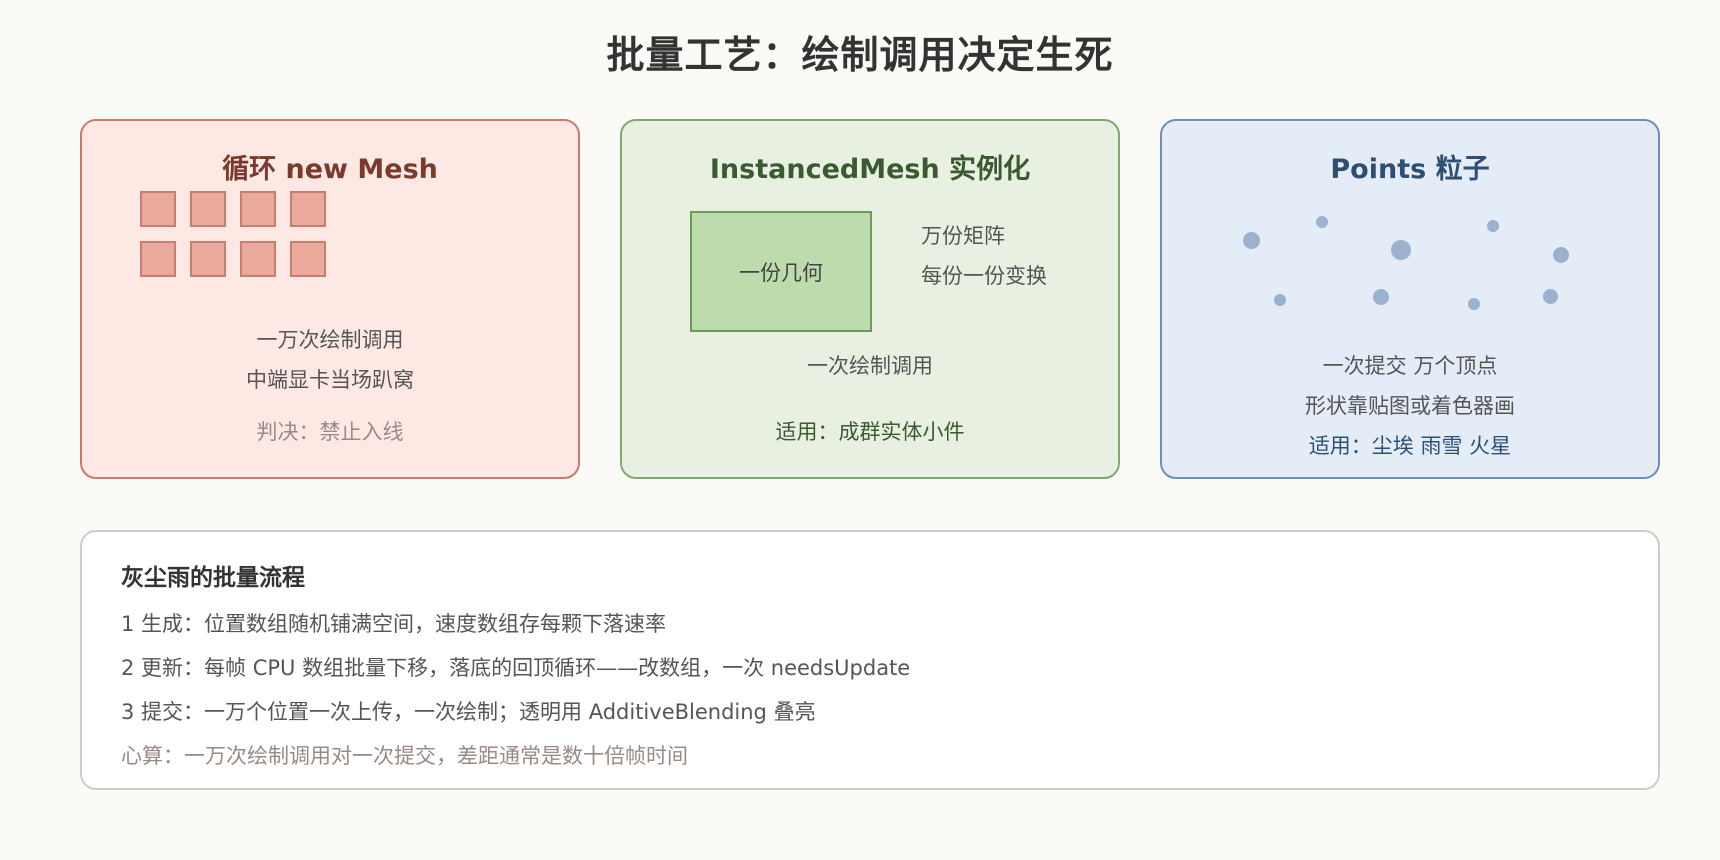  I want to click on card-points-title: Points 粒子, so click(1410, 169).